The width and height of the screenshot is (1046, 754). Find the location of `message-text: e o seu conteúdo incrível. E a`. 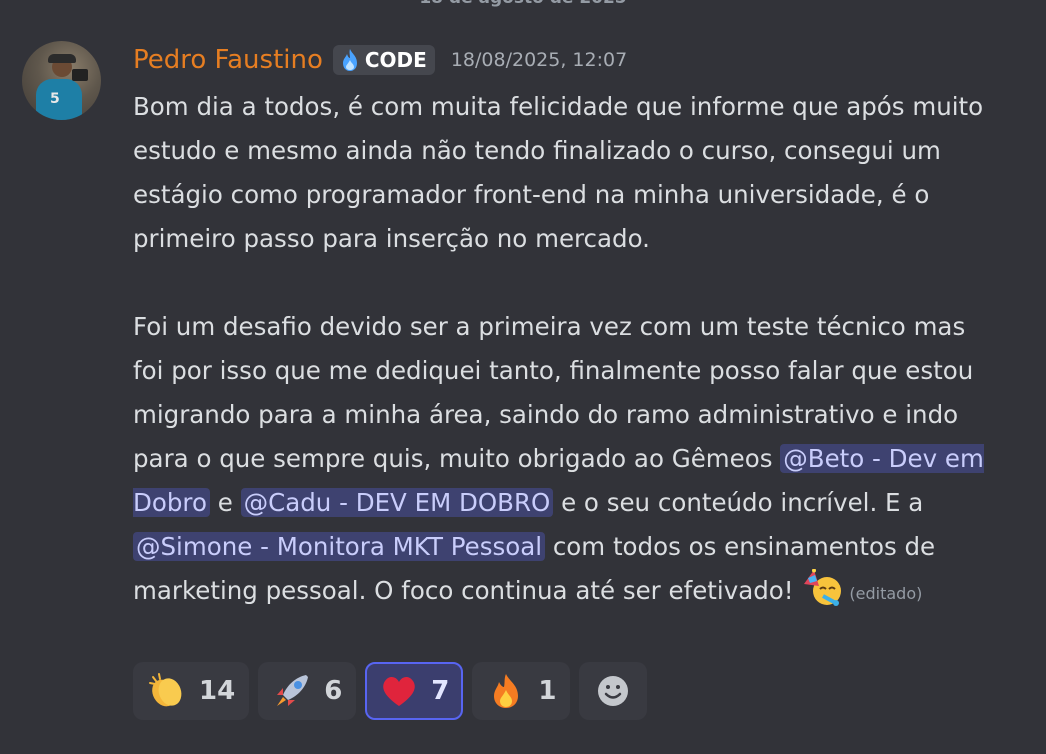

message-text: e o seu conteúdo incrível. E a is located at coordinates (738, 502).